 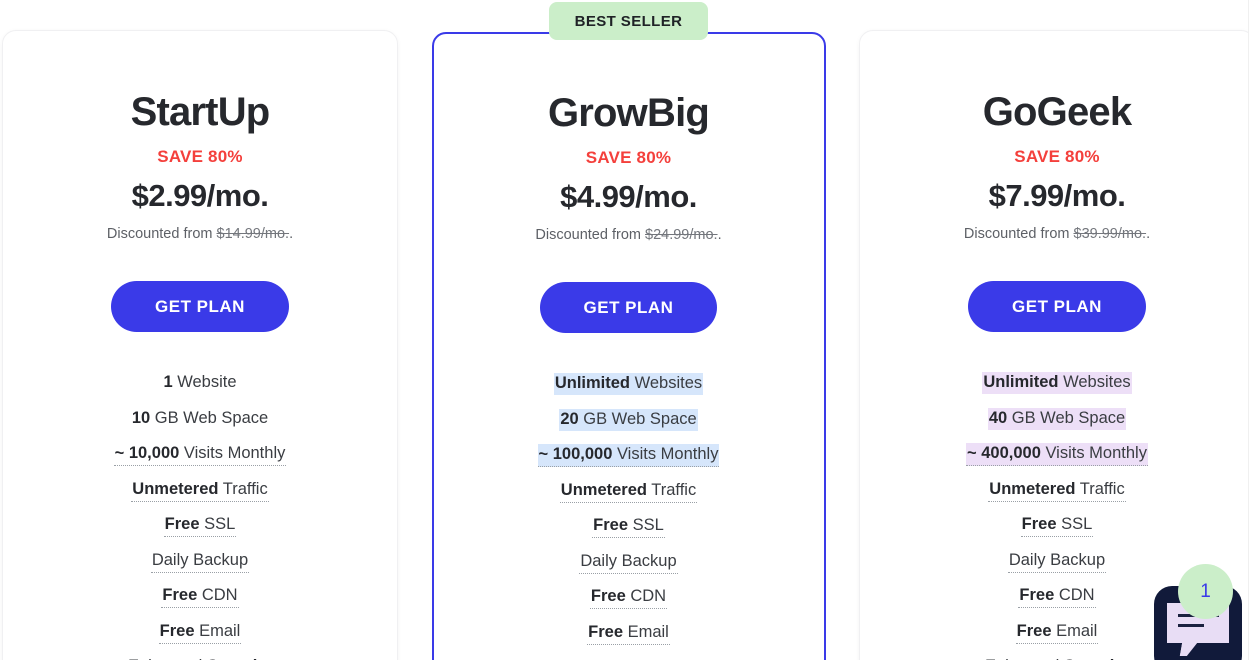 What do you see at coordinates (253, 234) in the screenshot?
I see `plan-old-price: $14.99/mo.` at bounding box center [253, 234].